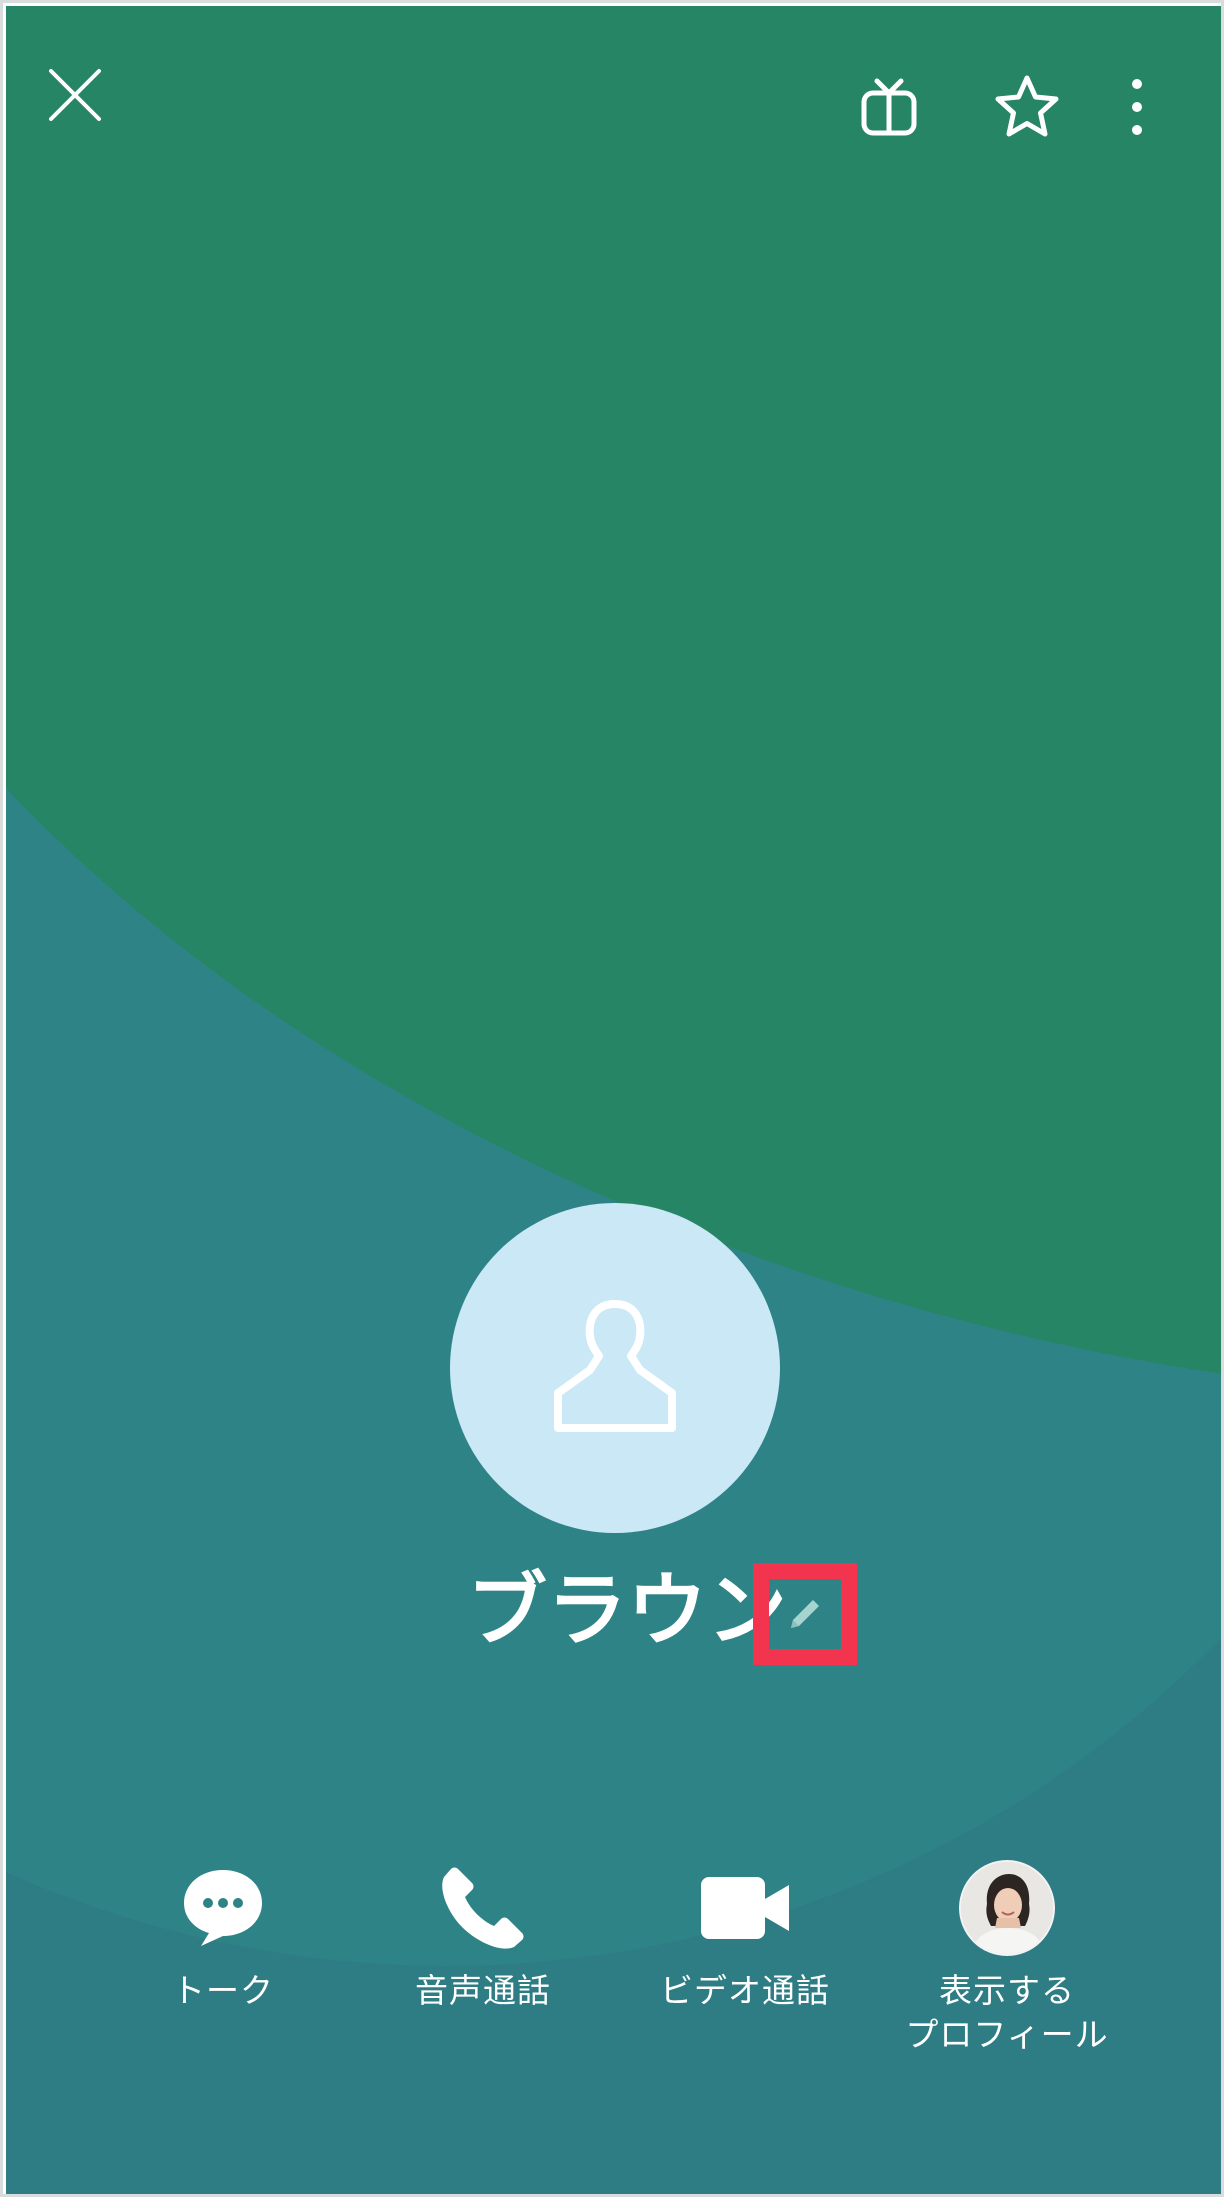 The height and width of the screenshot is (2197, 1224). I want to click on profile-photo-thumbnail, so click(1007, 1908).